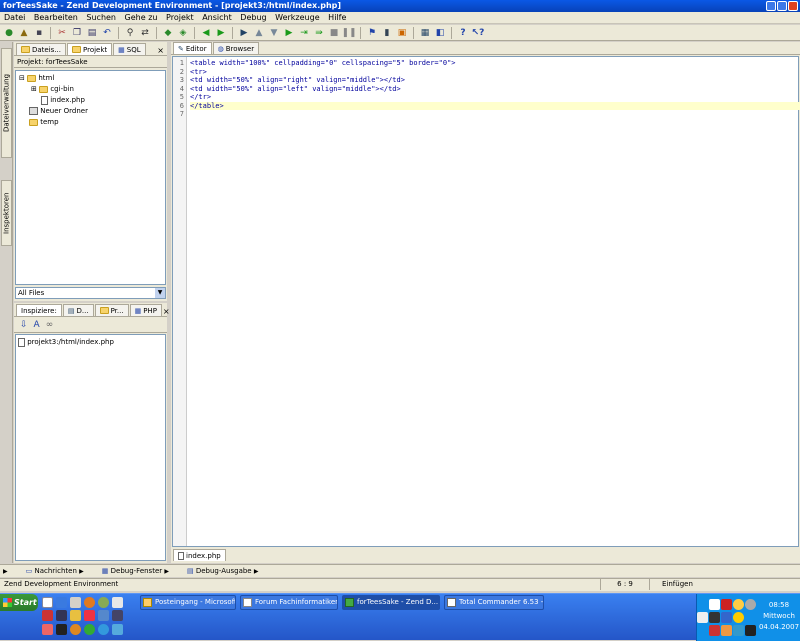 This screenshot has width=800, height=641. Describe the element at coordinates (192, 48) in the screenshot. I see `tab-editor: ✎ Editor` at that location.